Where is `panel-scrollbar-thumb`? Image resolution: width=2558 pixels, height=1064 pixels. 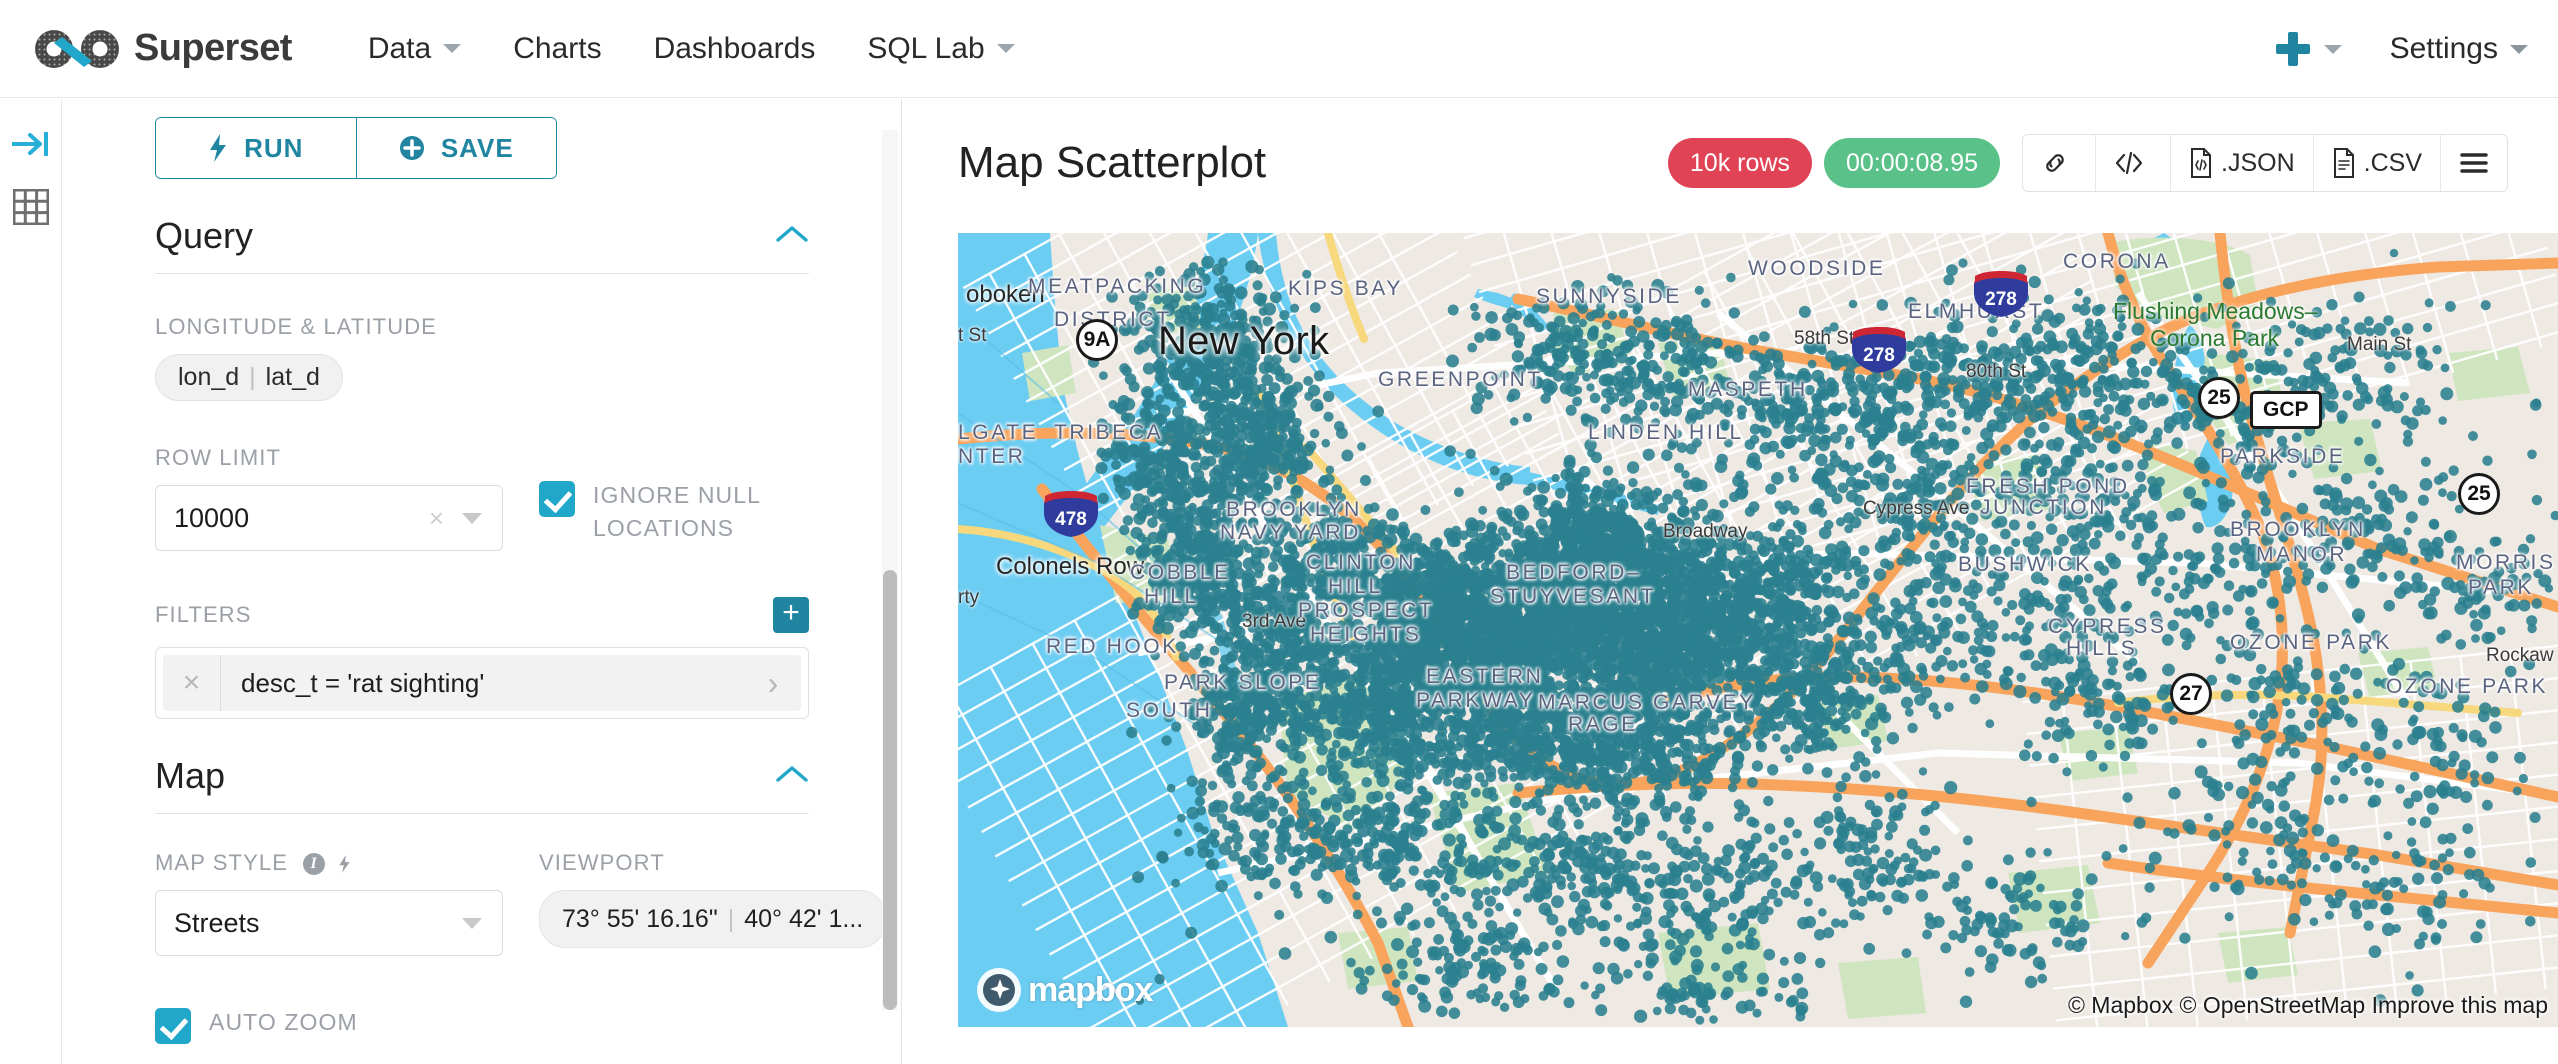 panel-scrollbar-thumb is located at coordinates (890, 790).